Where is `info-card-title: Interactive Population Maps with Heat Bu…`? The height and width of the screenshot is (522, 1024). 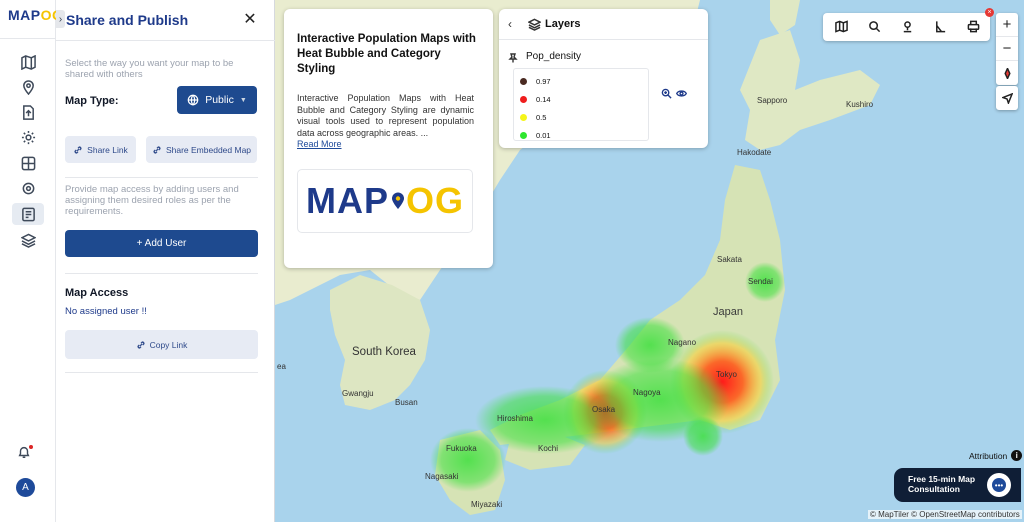
info-card-title: Interactive Population Maps with Heat Bu… is located at coordinates (386, 54).